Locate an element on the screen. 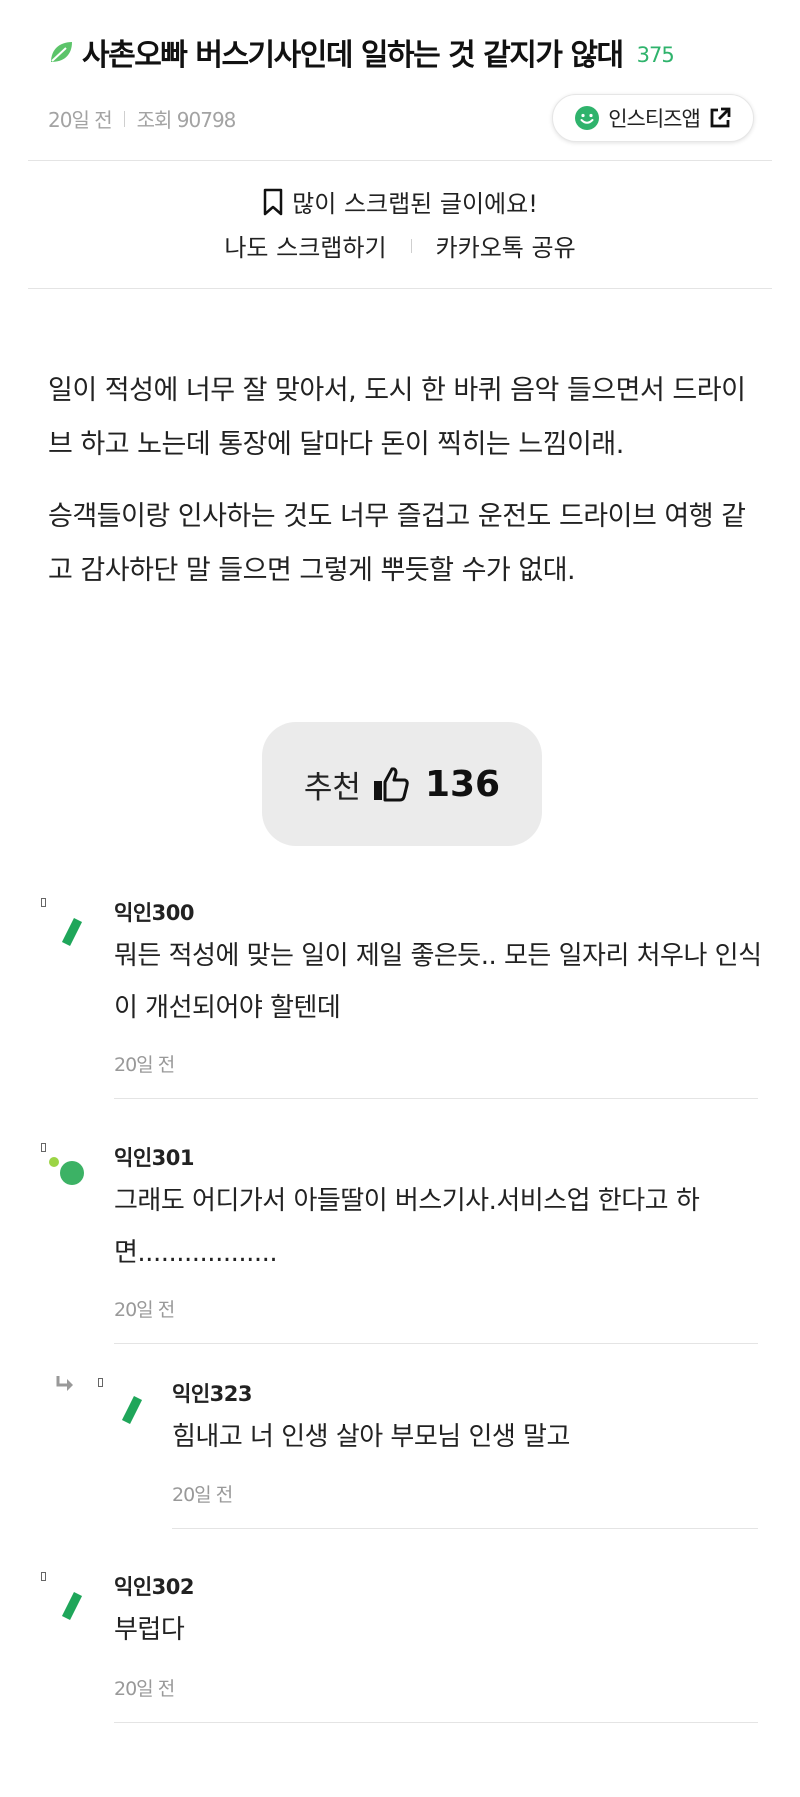 The height and width of the screenshot is (1797, 800). scrap-separator is located at coordinates (411, 245).